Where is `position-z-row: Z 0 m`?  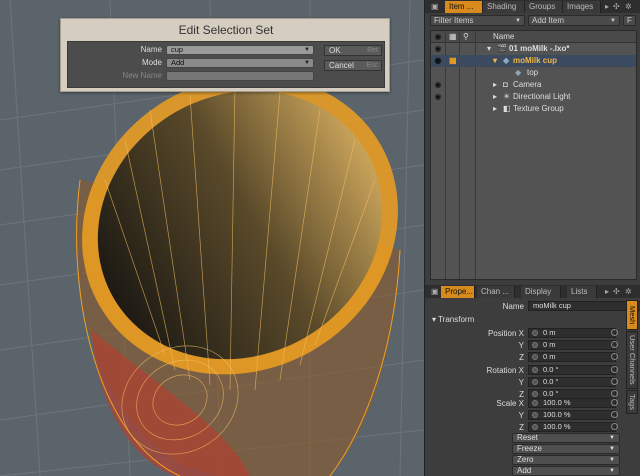 position-z-row: Z 0 m is located at coordinates (532, 357).